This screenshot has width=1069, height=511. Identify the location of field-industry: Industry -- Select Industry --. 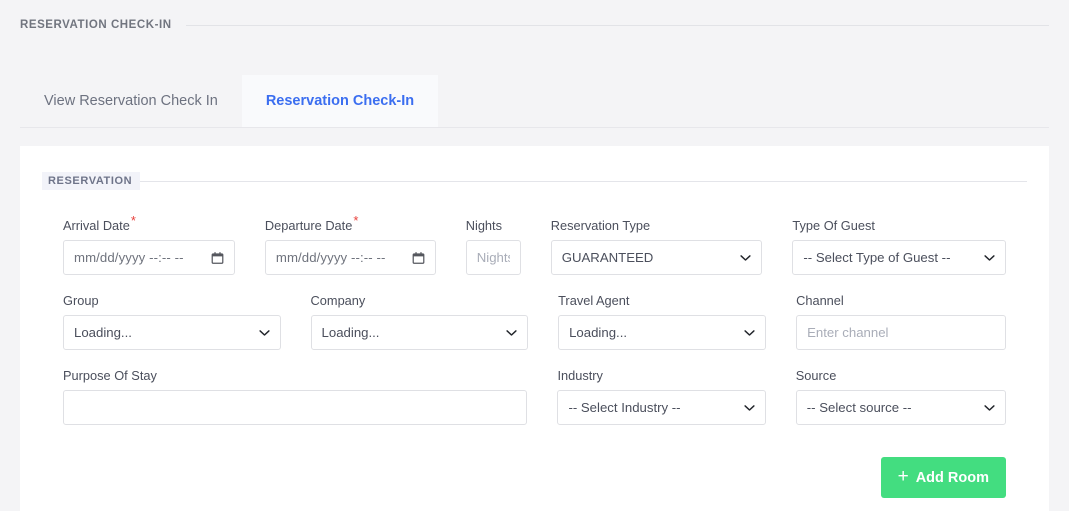
(676, 396).